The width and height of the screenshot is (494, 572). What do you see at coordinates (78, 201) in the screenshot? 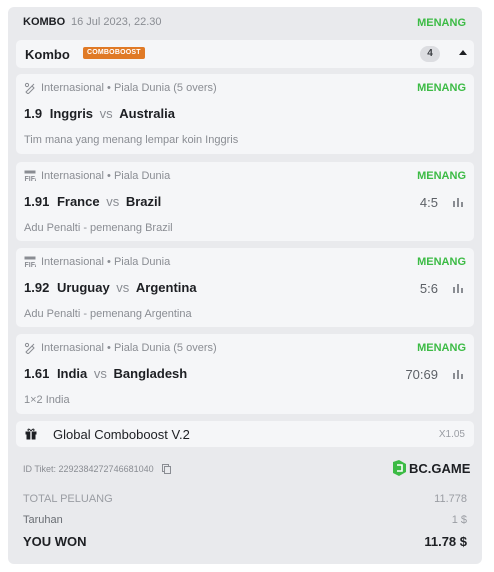
I see `home-team: France` at bounding box center [78, 201].